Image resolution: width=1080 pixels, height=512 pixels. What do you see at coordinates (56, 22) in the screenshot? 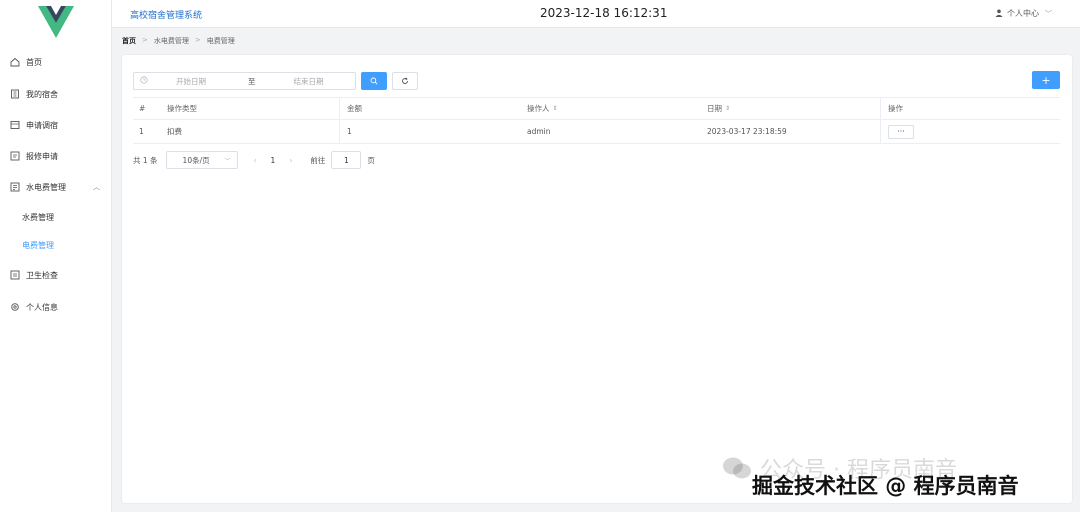
I see `vue-logo` at bounding box center [56, 22].